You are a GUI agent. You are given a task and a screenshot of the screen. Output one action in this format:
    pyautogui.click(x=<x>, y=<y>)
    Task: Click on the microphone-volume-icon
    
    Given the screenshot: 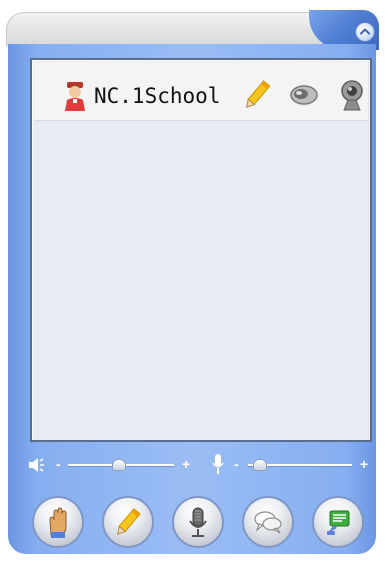 What is the action you would take?
    pyautogui.click(x=218, y=464)
    